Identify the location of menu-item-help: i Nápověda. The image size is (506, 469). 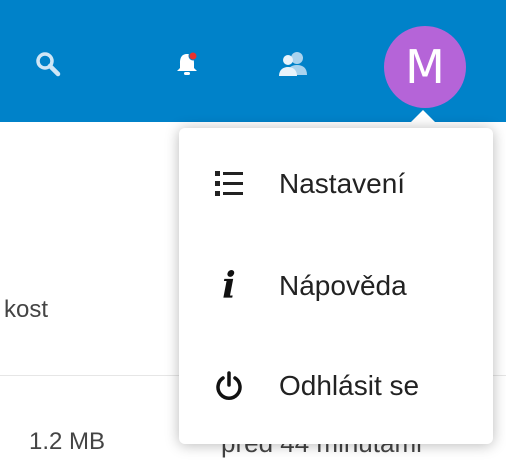
(336, 286).